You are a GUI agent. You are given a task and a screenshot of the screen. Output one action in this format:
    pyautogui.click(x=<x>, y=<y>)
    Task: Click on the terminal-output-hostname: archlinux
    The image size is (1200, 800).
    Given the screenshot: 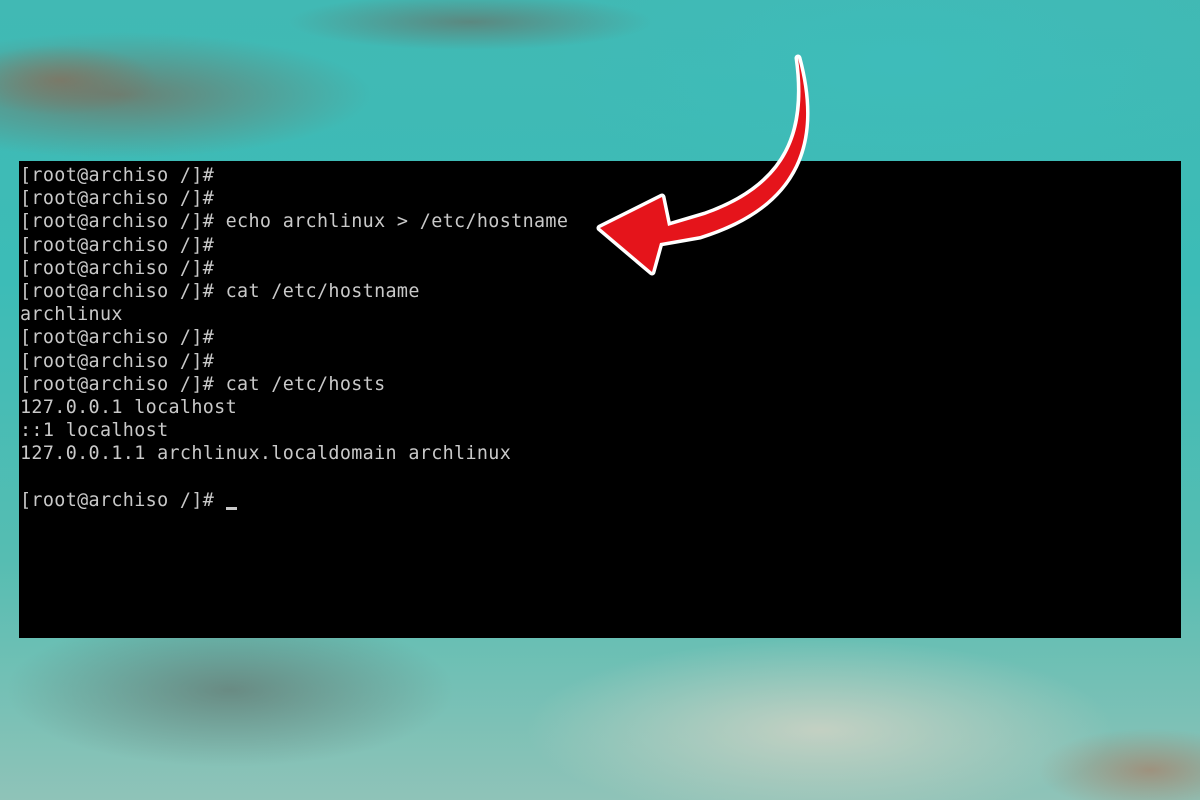 What is the action you would take?
    pyautogui.click(x=71, y=315)
    